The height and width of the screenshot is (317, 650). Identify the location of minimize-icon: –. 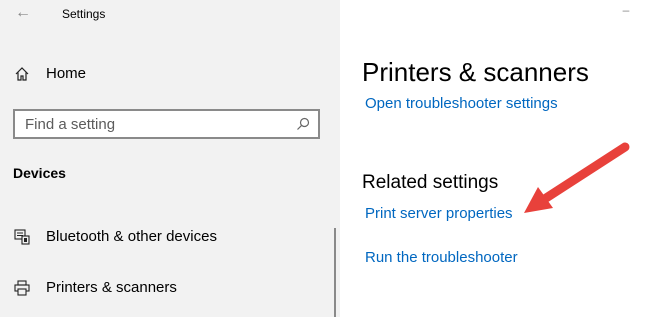
(626, 11).